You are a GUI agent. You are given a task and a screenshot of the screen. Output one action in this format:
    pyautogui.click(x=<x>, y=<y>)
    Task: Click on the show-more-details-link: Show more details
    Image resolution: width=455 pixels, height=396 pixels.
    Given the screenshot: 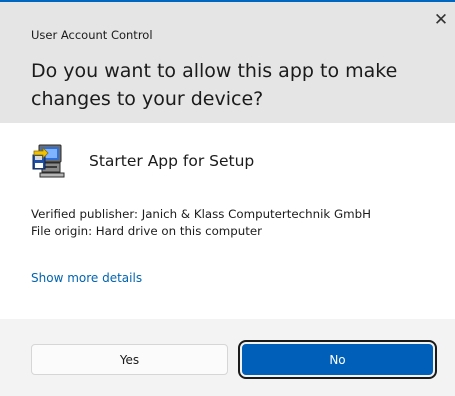 What is the action you would take?
    pyautogui.click(x=86, y=278)
    